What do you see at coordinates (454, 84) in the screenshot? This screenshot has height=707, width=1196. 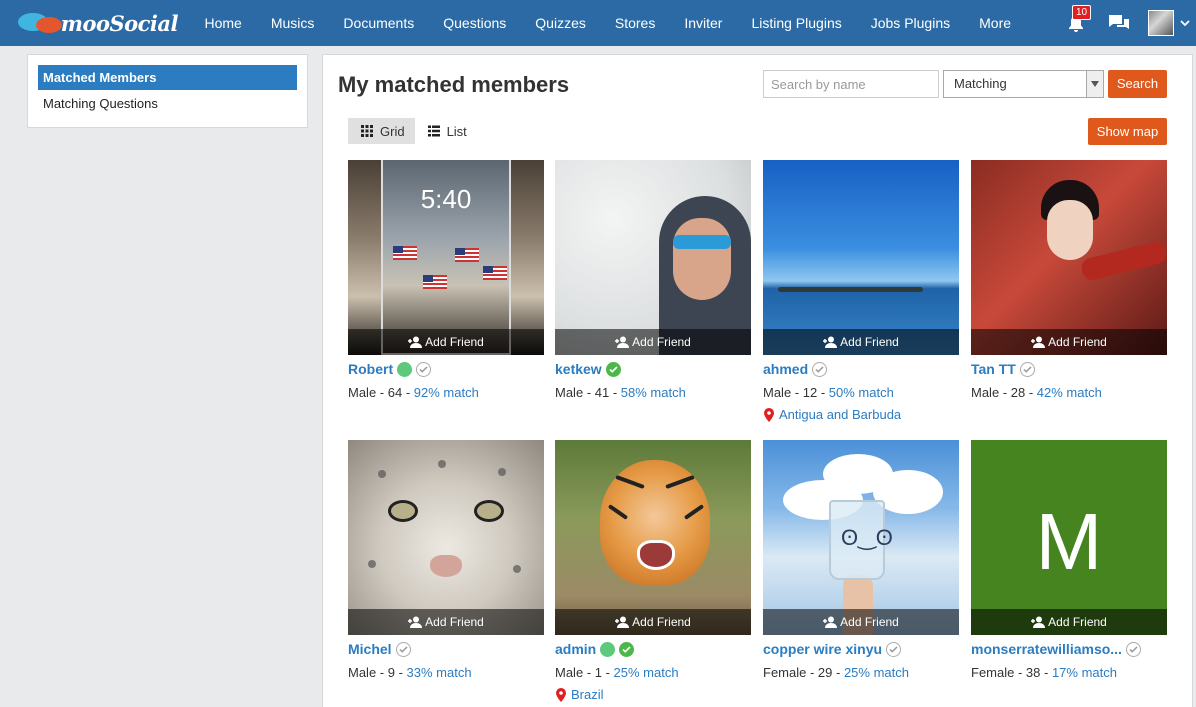 I see `page-title: My matched members` at bounding box center [454, 84].